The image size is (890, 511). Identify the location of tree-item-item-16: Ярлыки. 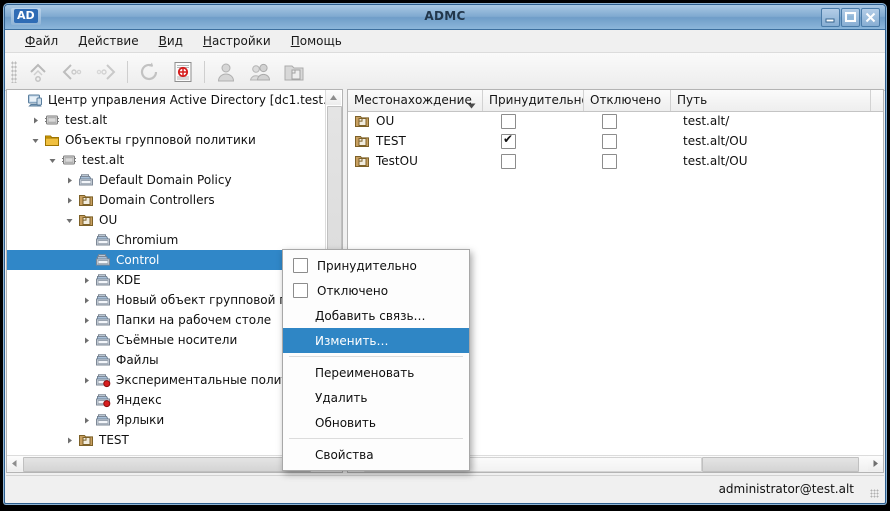
(166, 420).